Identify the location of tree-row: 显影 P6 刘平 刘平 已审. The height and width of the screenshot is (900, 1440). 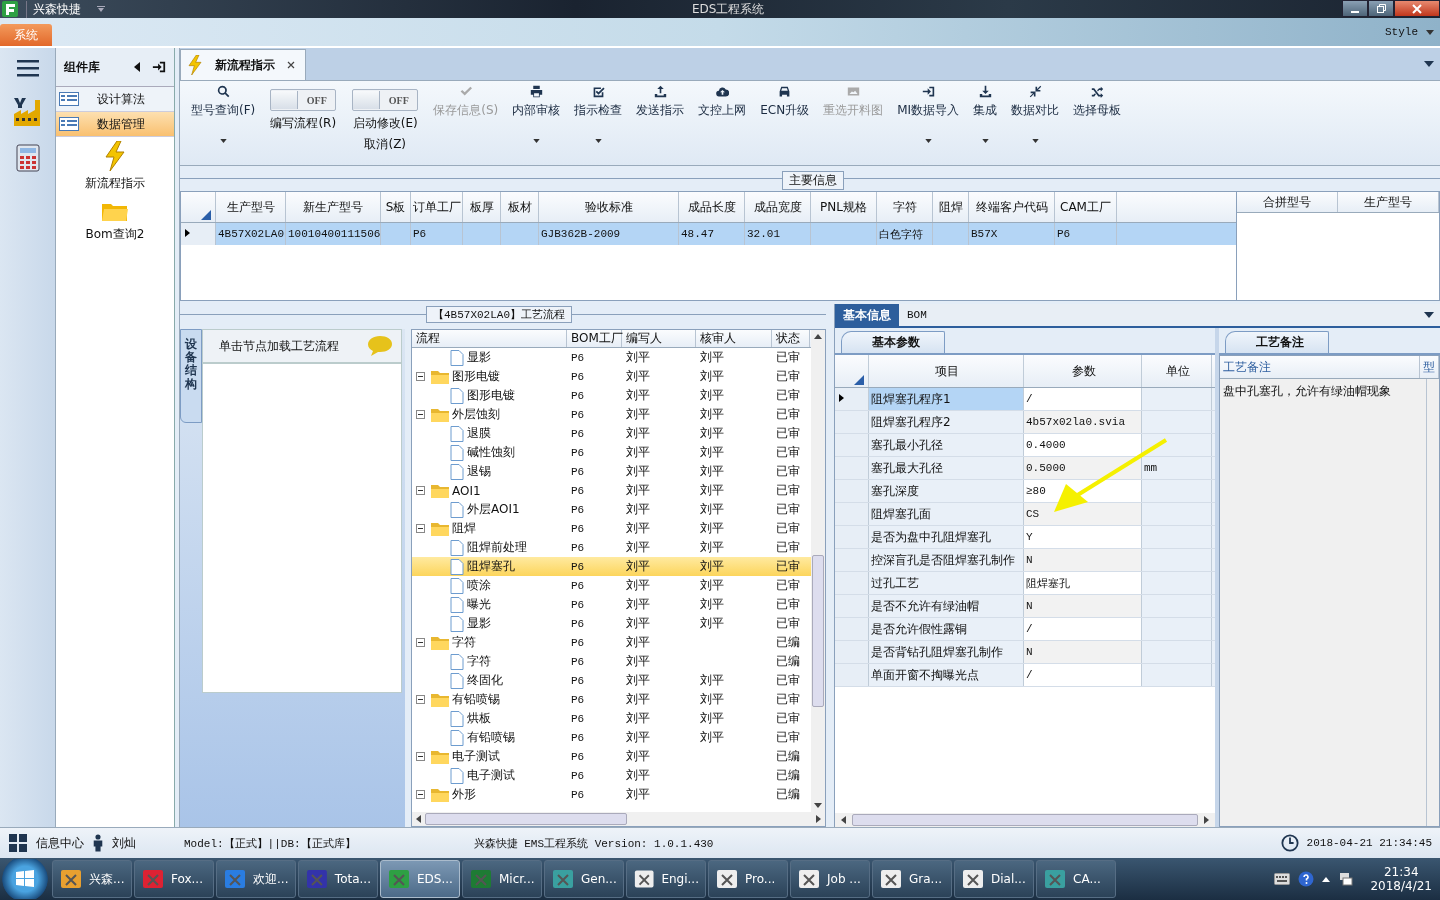
(611, 623).